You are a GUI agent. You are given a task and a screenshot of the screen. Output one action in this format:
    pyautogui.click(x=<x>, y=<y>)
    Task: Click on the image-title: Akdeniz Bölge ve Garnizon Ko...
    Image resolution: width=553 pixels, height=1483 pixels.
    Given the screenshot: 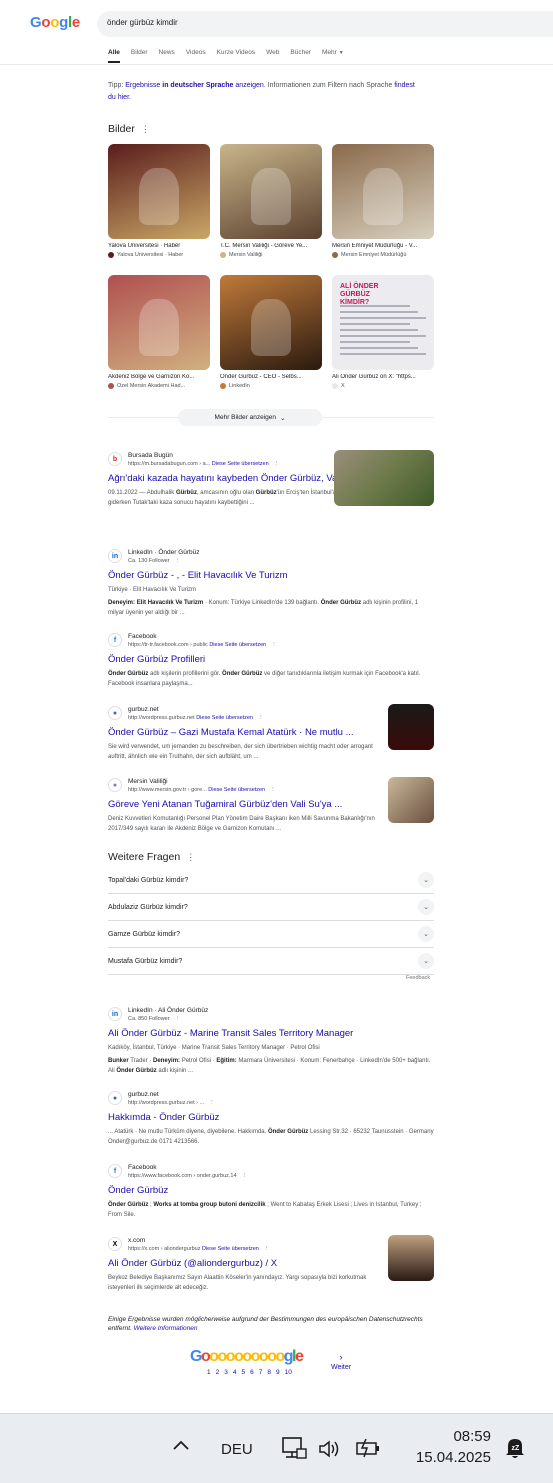 What is the action you would take?
    pyautogui.click(x=159, y=377)
    